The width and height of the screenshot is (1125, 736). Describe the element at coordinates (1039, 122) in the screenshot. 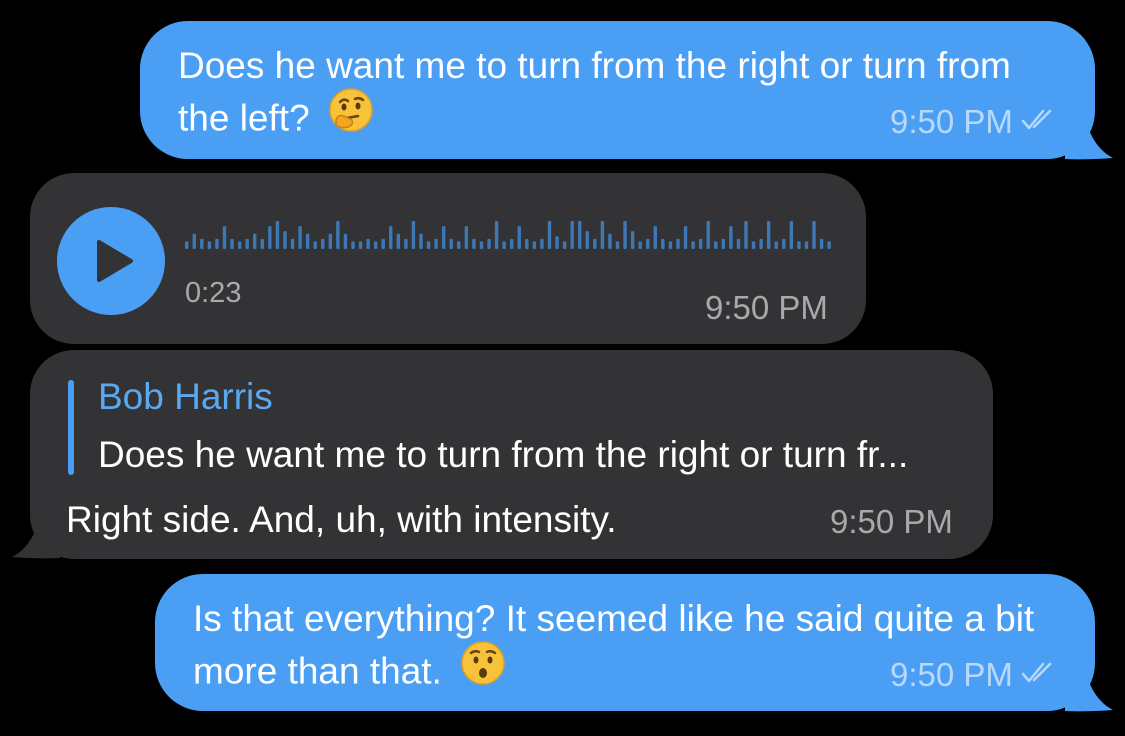

I see `double-check-read-icon` at that location.